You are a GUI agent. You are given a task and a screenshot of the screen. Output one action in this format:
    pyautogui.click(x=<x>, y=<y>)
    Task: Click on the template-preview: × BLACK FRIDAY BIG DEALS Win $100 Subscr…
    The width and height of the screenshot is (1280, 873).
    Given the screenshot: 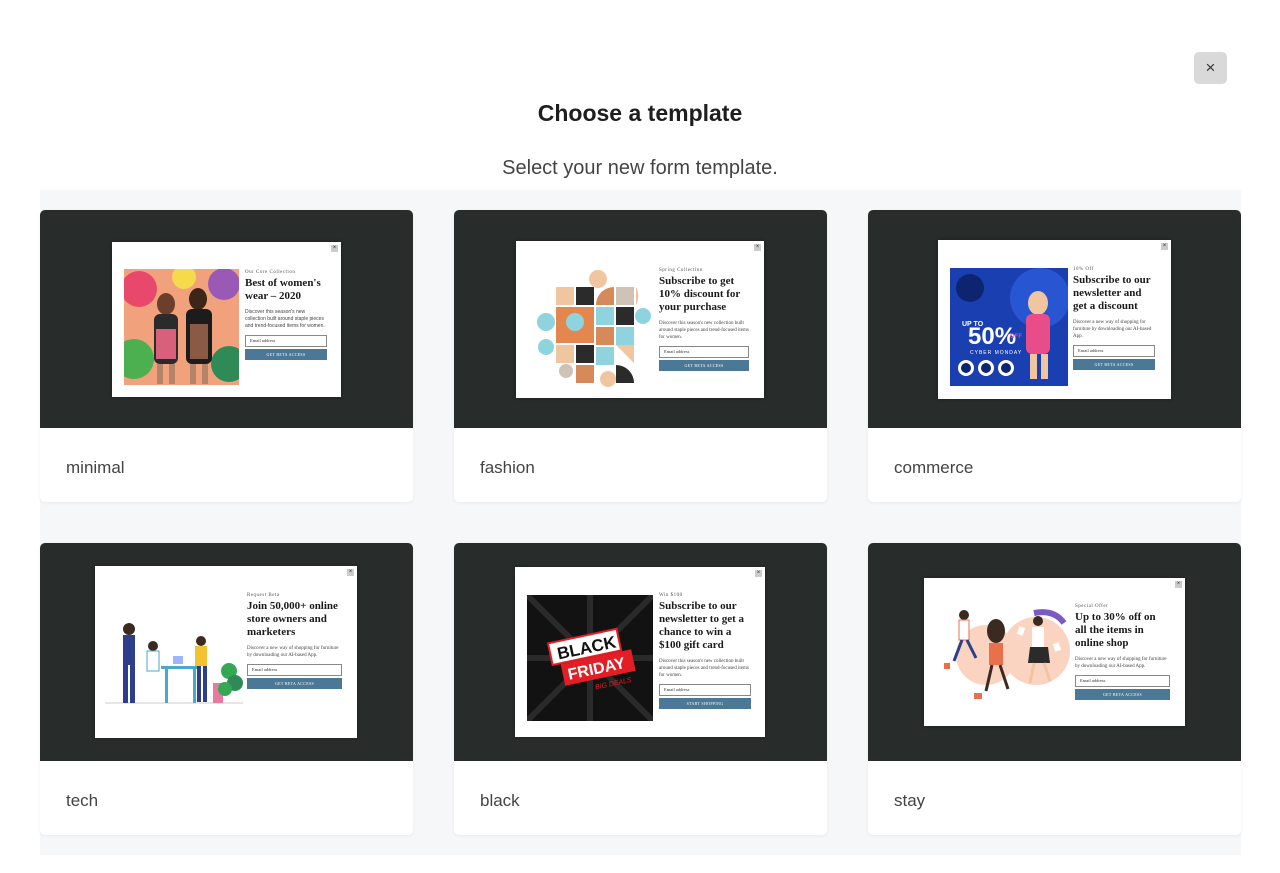 What is the action you would take?
    pyautogui.click(x=640, y=652)
    